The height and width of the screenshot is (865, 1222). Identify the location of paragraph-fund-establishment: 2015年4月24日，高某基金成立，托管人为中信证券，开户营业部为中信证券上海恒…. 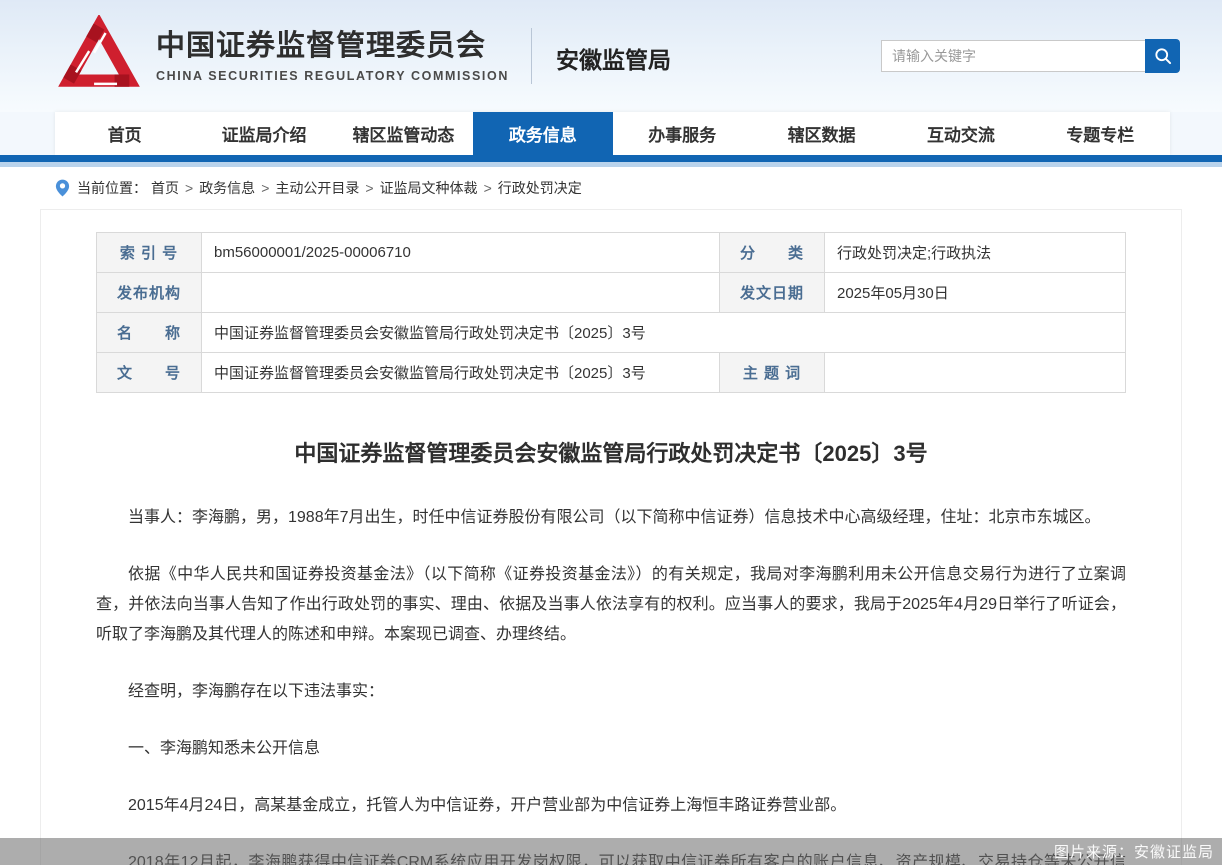
(487, 805).